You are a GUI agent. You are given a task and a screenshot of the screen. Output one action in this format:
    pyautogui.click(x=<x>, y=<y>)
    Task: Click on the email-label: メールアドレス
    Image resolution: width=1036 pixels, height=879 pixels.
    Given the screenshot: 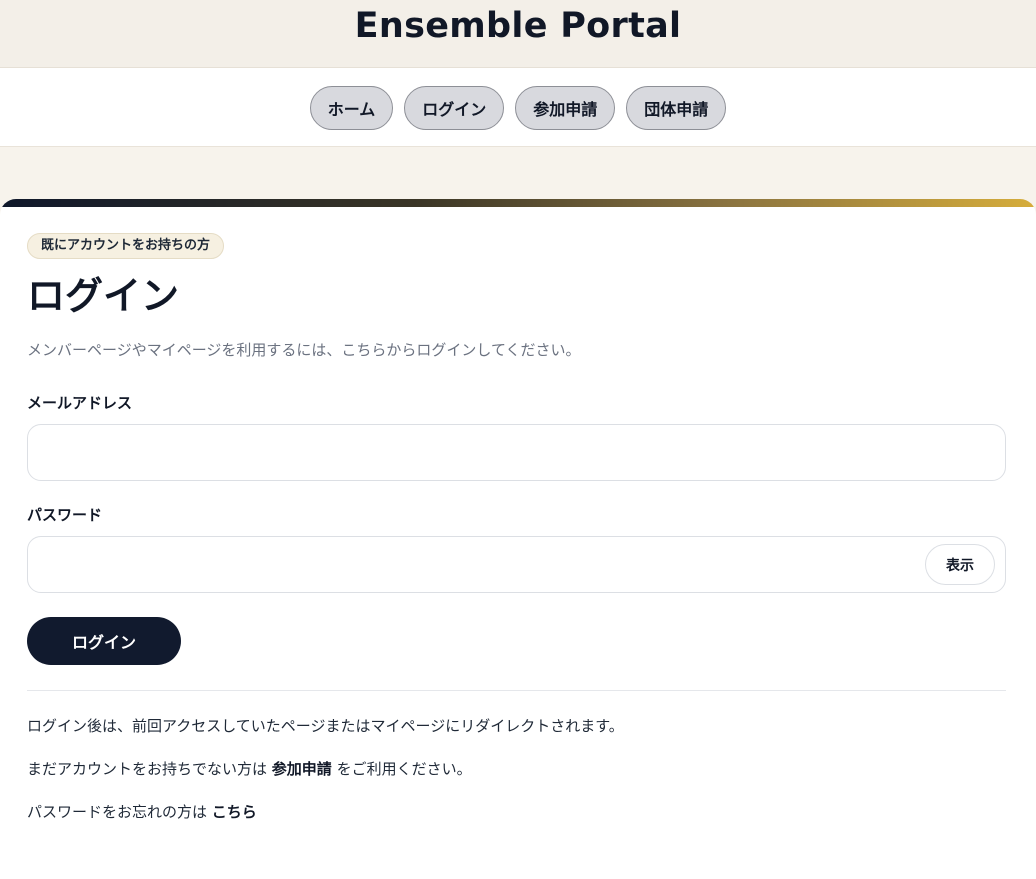 What is the action you would take?
    pyautogui.click(x=80, y=403)
    